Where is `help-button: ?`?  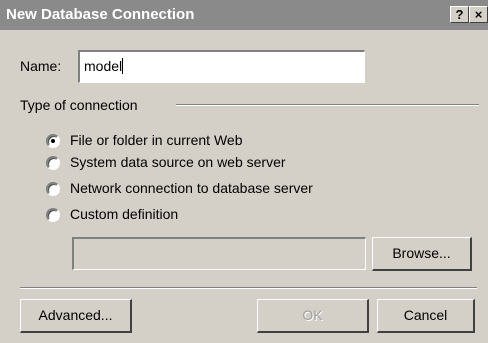
help-button: ? is located at coordinates (459, 14).